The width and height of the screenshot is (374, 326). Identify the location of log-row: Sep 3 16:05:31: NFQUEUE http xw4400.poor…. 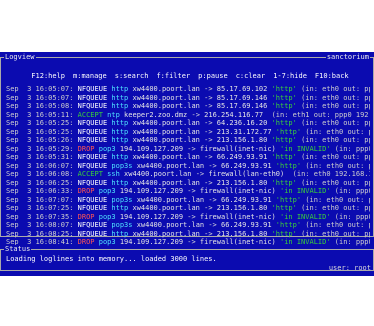
(188, 157).